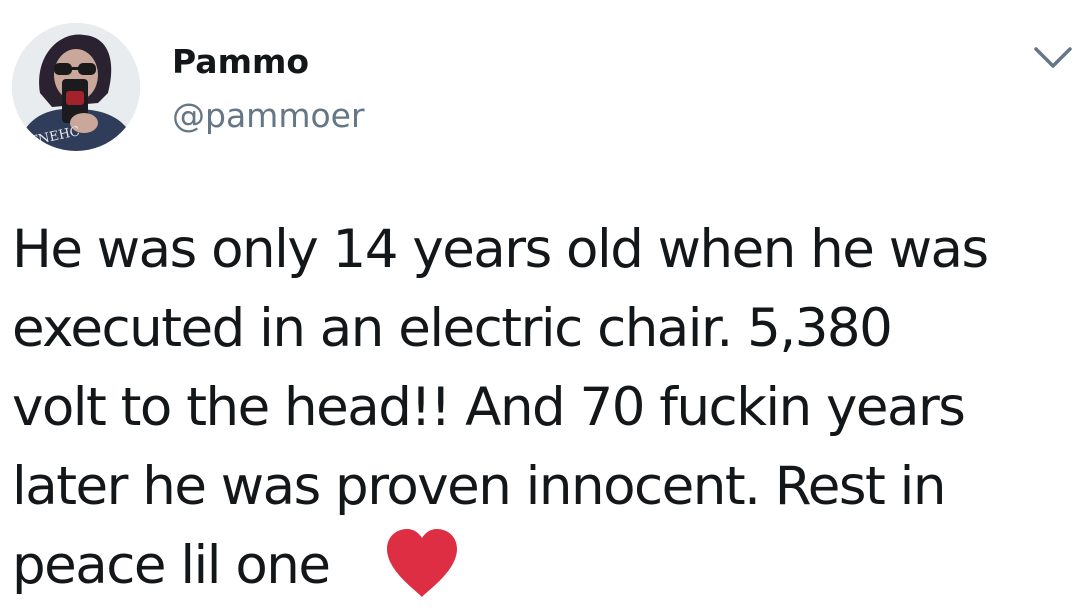  I want to click on tweet-line: peace lil one, so click(171, 565).